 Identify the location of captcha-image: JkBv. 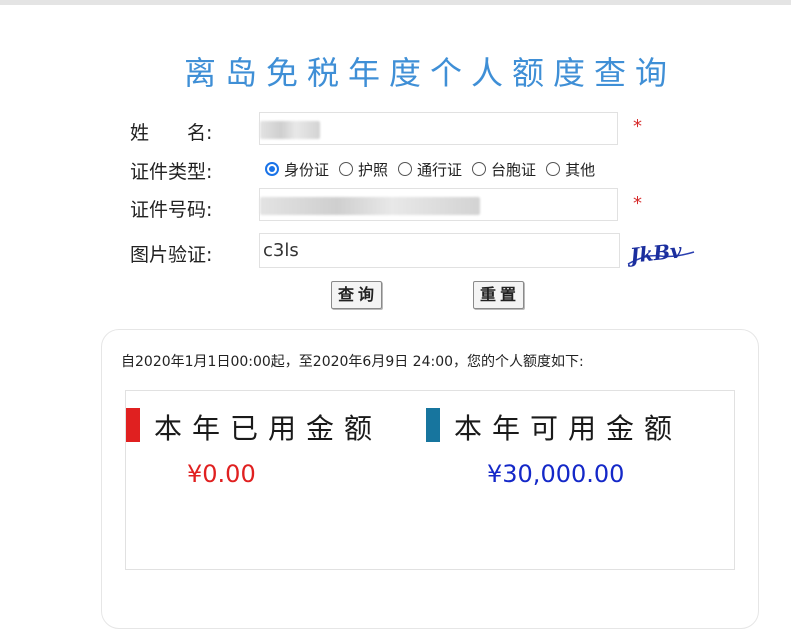
(660, 251).